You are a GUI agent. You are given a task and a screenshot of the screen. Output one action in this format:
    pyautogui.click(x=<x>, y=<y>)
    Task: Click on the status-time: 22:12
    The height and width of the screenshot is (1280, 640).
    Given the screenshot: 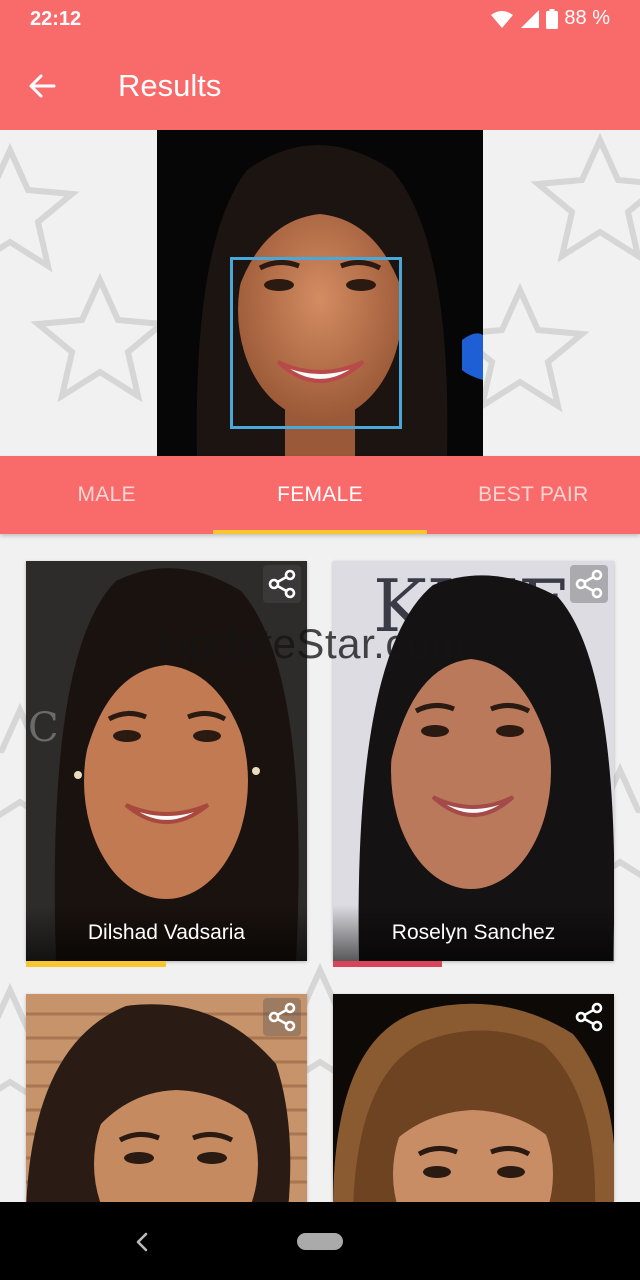 What is the action you would take?
    pyautogui.click(x=56, y=19)
    